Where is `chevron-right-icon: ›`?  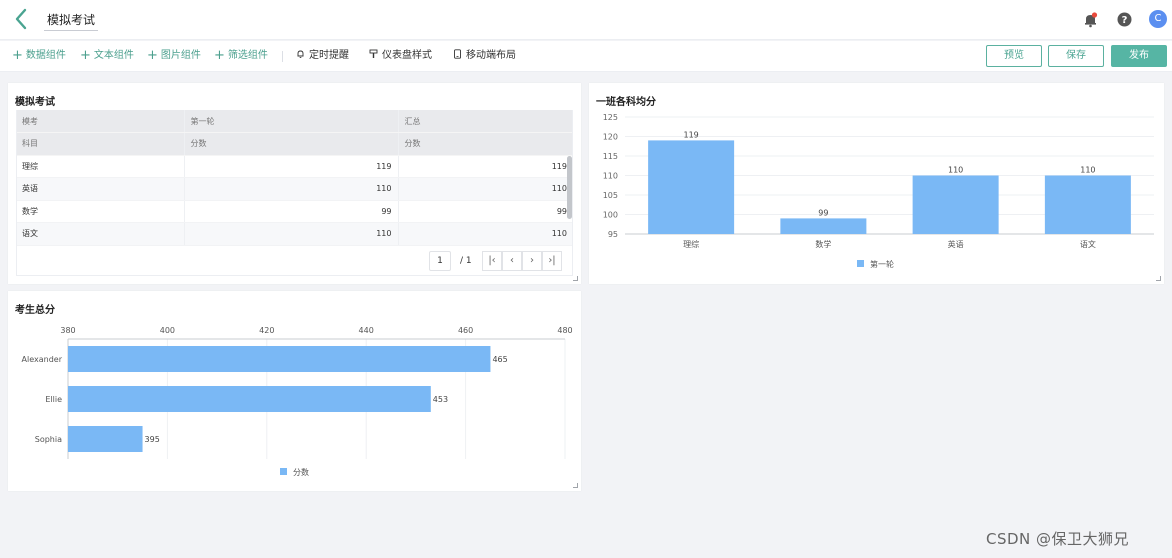 chevron-right-icon: › is located at coordinates (532, 260).